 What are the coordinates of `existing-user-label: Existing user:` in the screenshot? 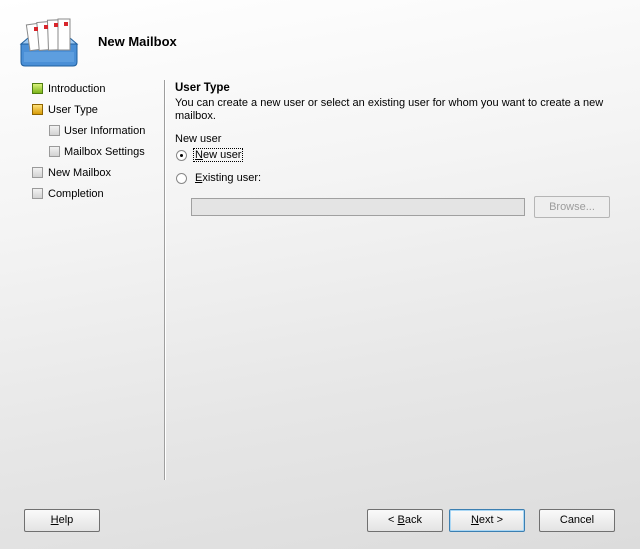 It's located at (228, 178).